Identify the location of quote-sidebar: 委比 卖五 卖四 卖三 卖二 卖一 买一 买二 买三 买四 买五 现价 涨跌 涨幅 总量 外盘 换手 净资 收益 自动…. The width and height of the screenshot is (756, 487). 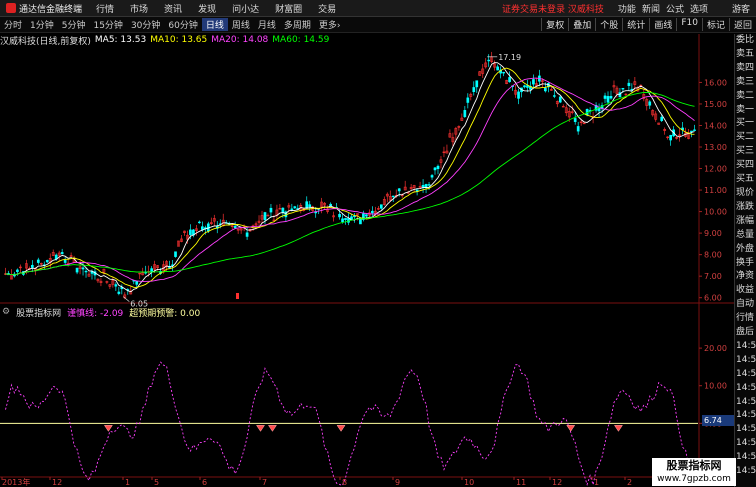
(745, 260).